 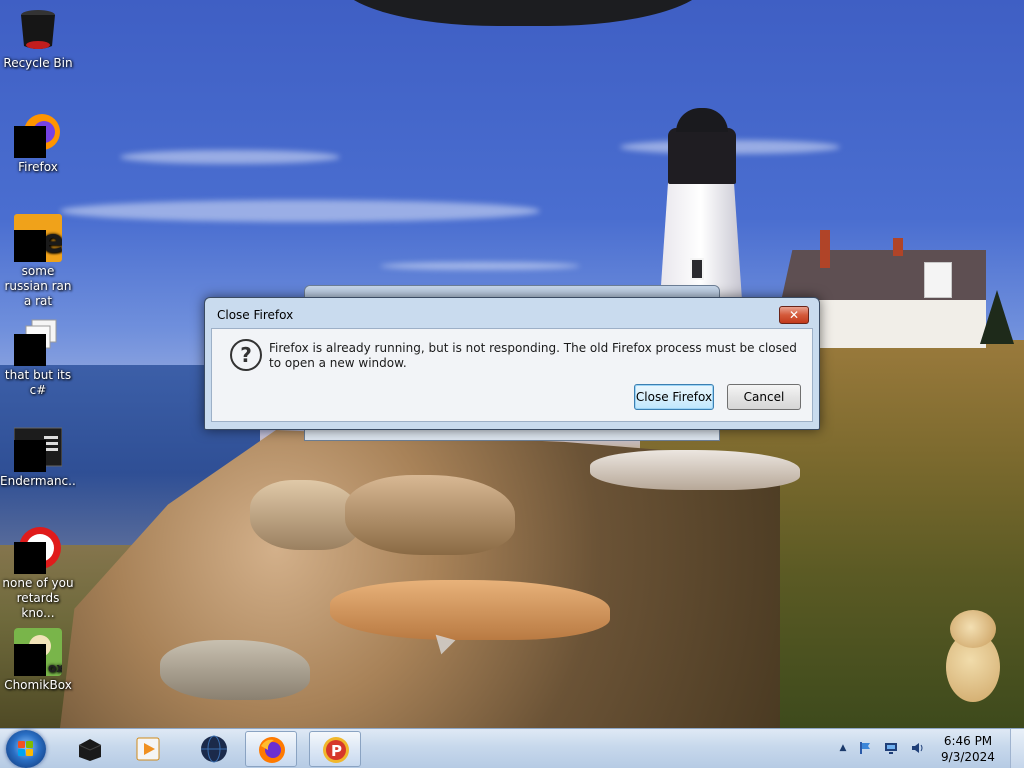 I want to click on desktop-icon-firefox: Firefox, so click(x=38, y=142).